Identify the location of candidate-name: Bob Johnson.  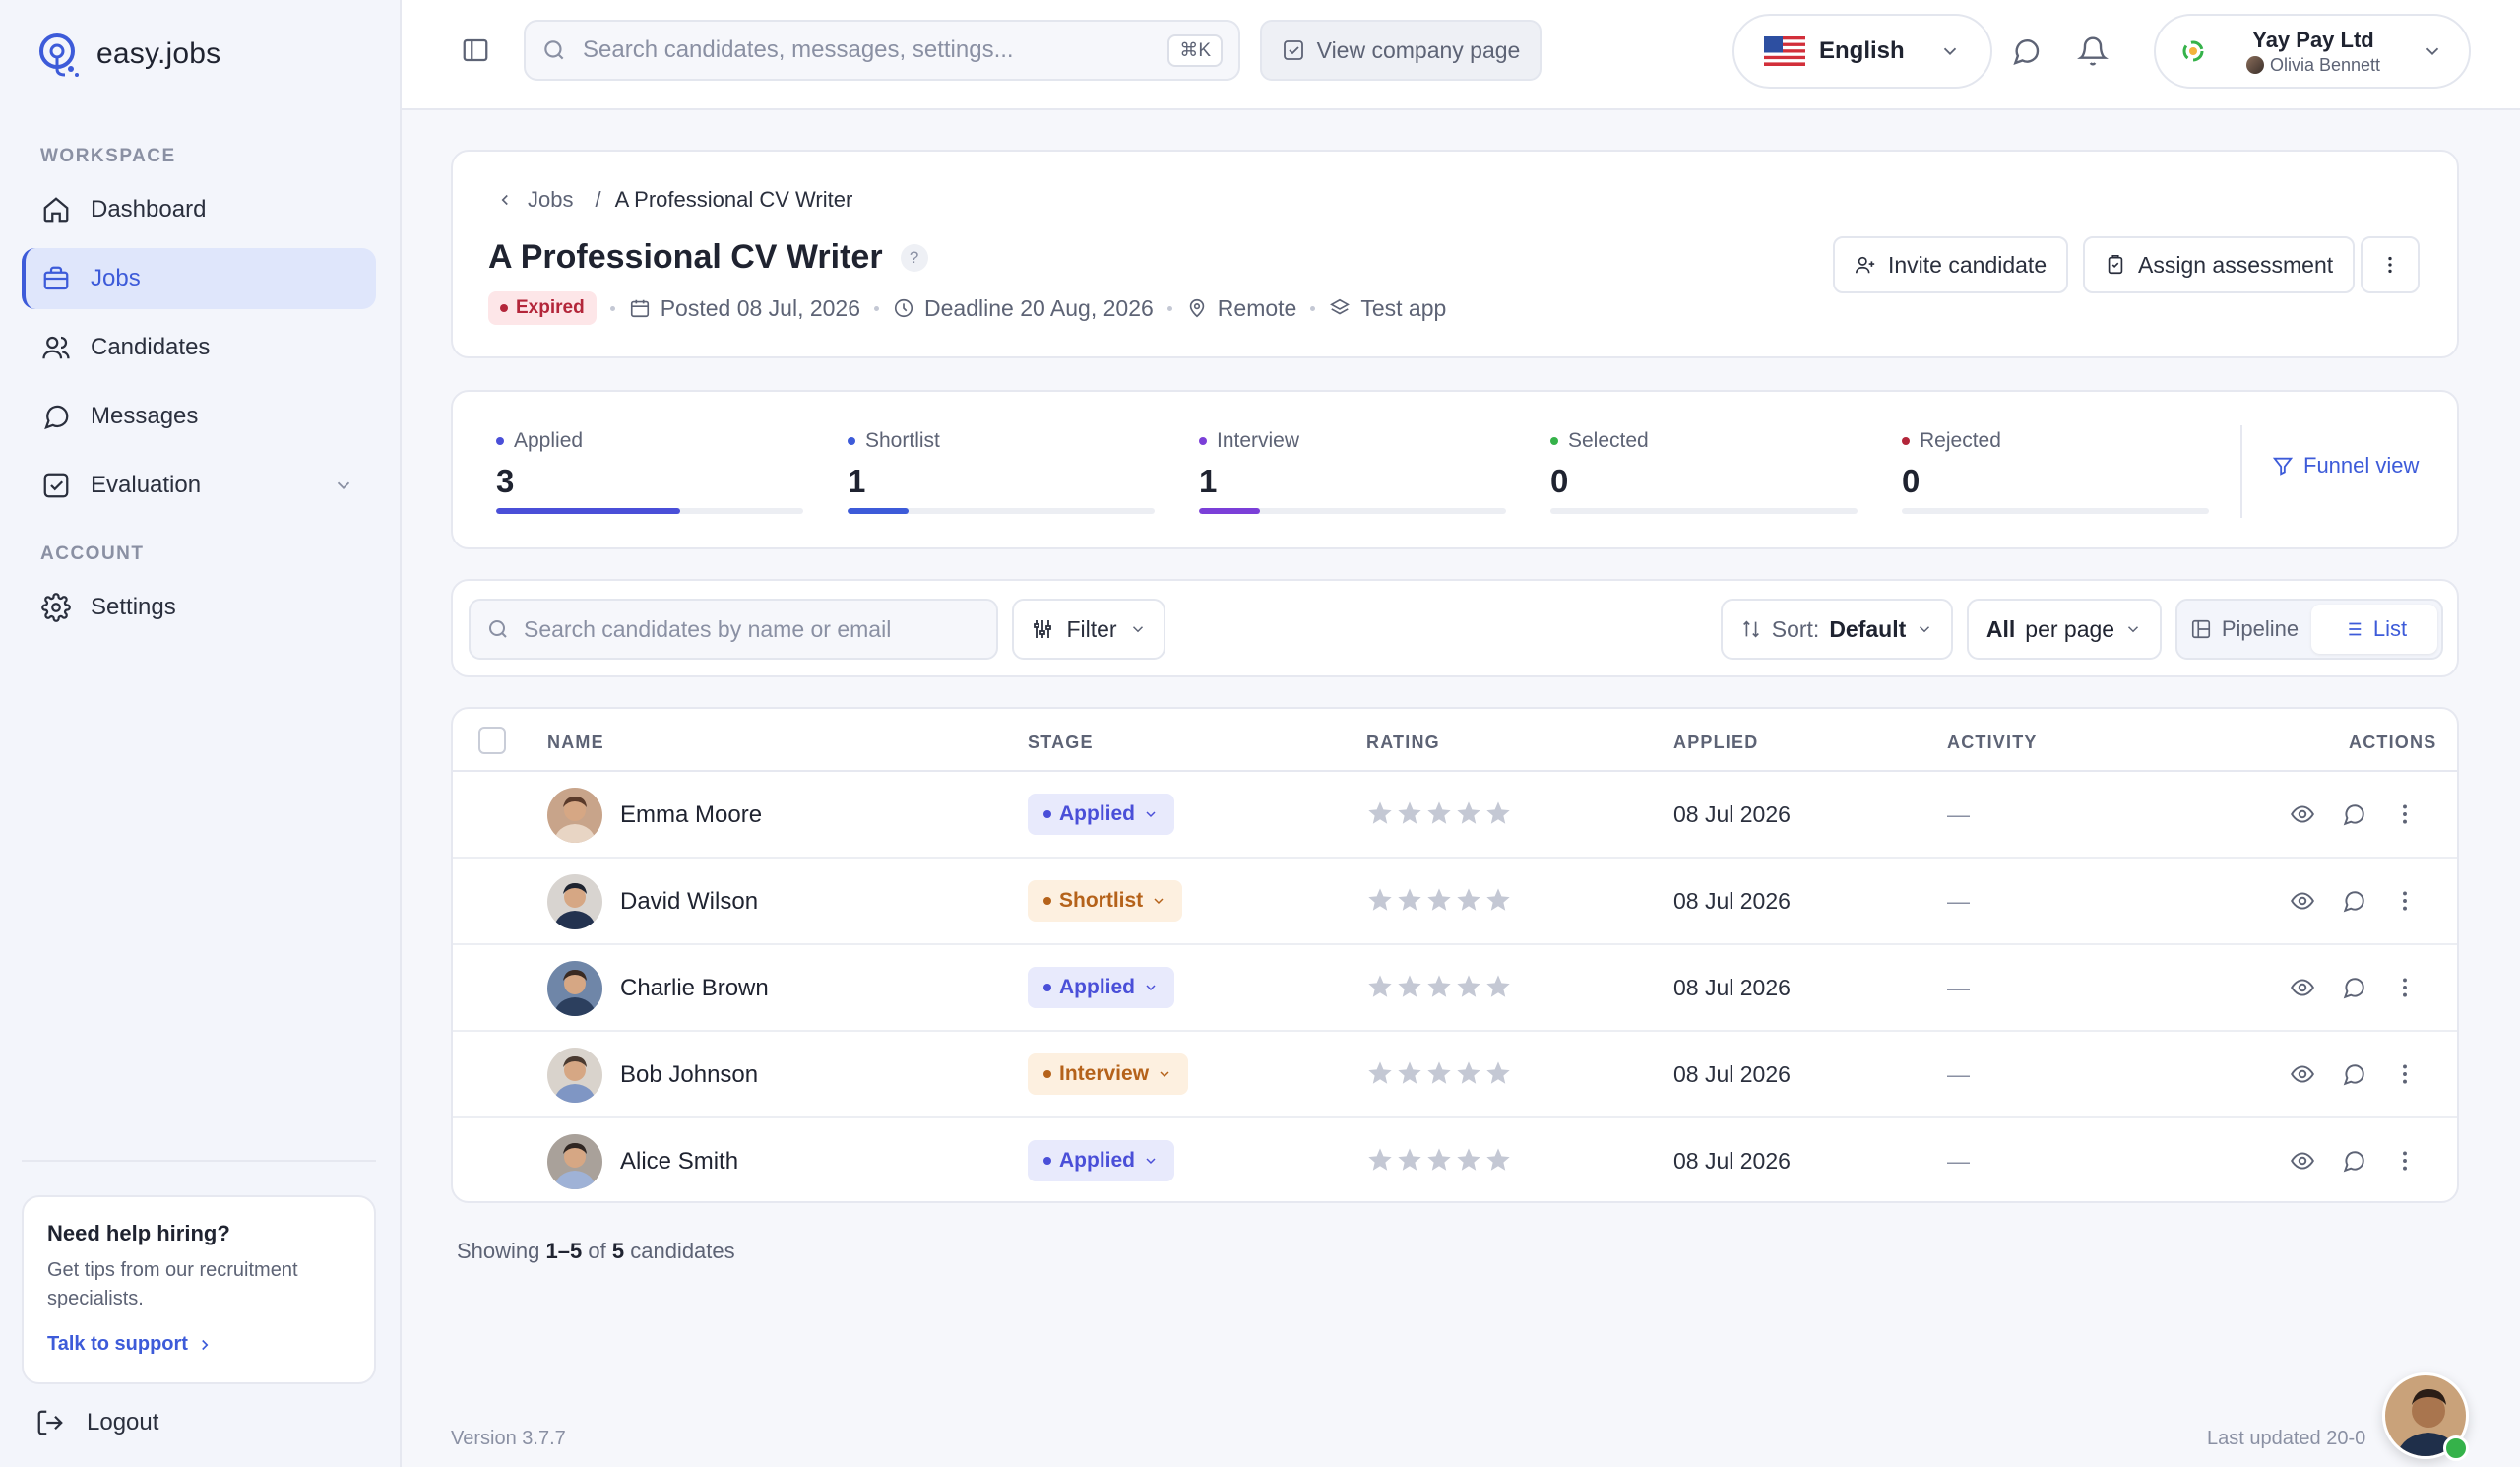
(689, 1075).